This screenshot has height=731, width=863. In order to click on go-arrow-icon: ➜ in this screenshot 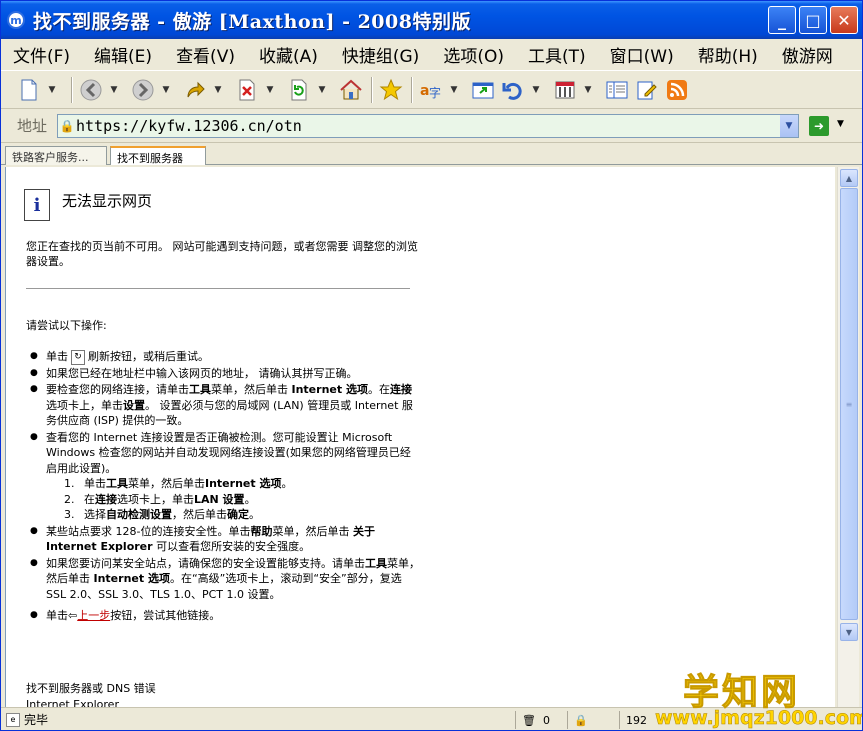, I will do `click(819, 126)`.